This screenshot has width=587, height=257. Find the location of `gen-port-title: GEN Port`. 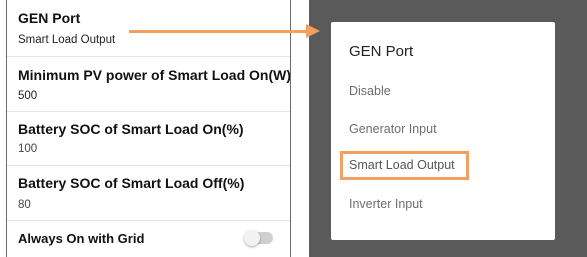

gen-port-title: GEN Port is located at coordinates (49, 18).